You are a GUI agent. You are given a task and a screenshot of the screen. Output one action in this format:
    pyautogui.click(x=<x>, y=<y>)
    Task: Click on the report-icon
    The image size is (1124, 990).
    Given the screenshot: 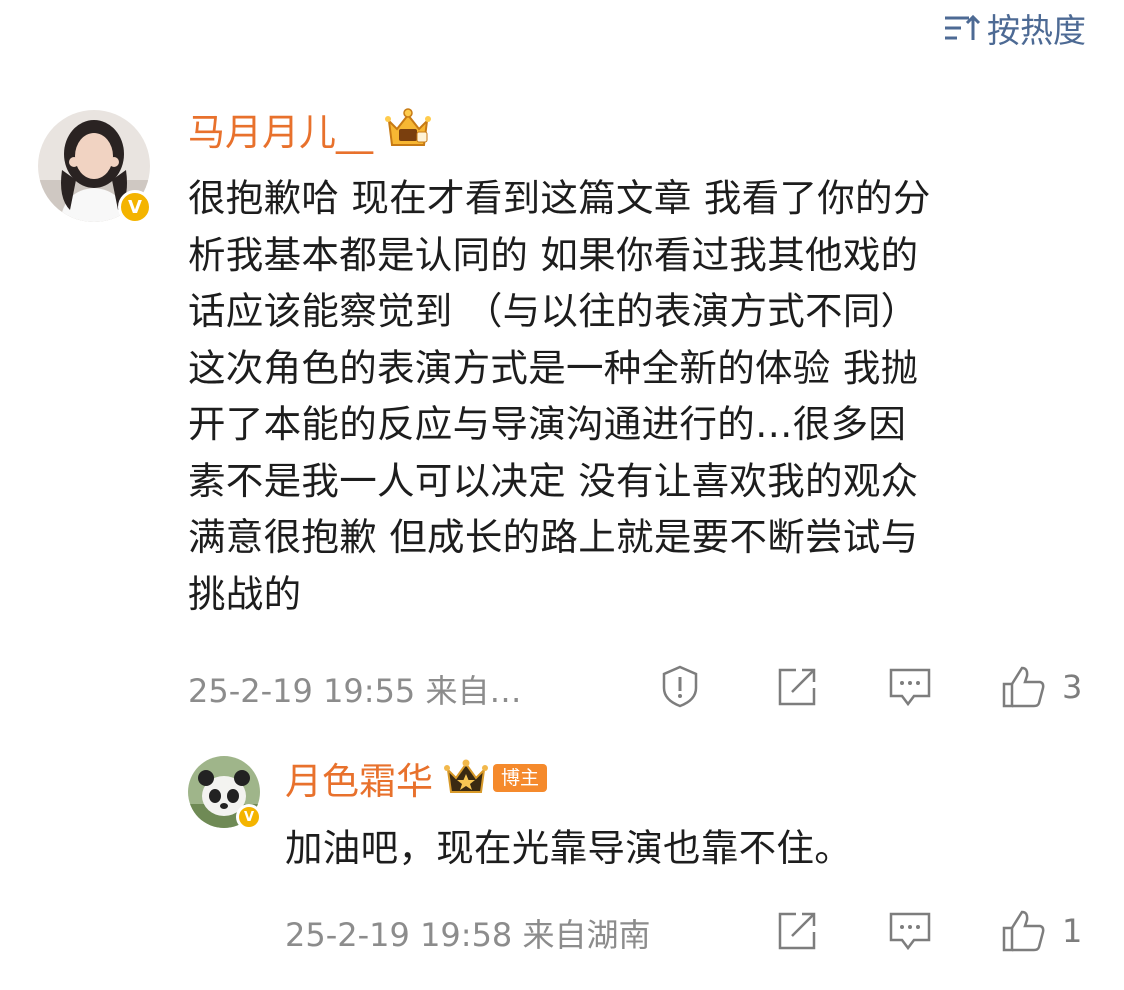 What is the action you would take?
    pyautogui.click(x=680, y=686)
    